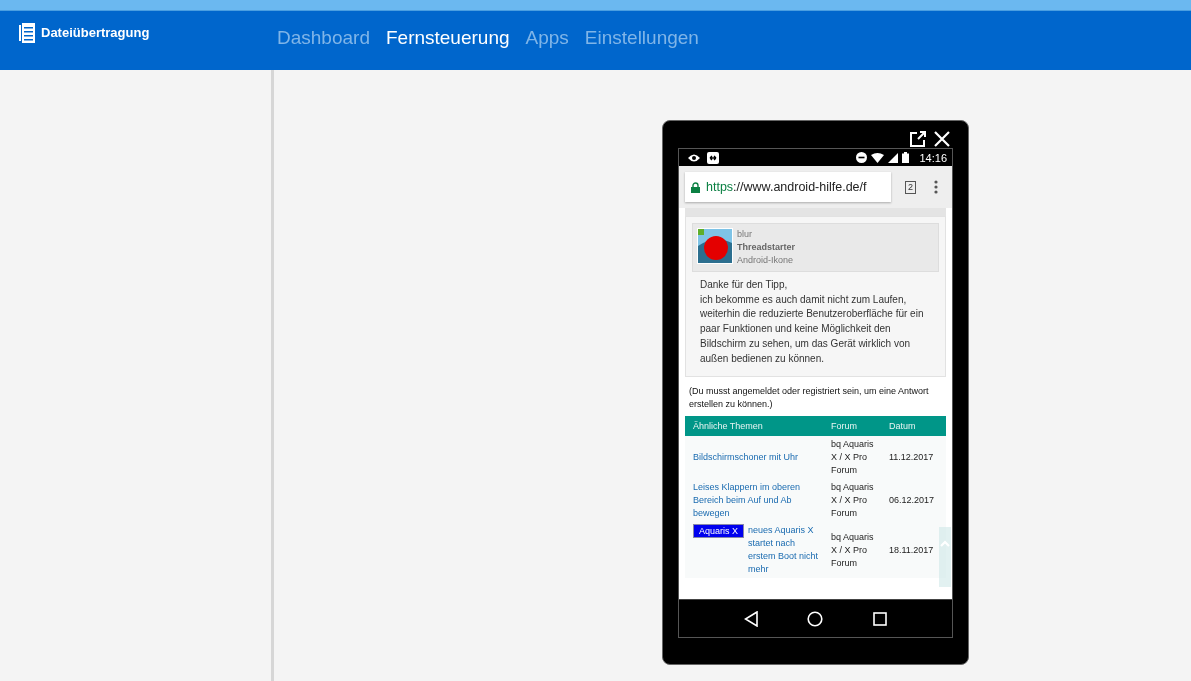 The width and height of the screenshot is (1191, 681). Describe the element at coordinates (715, 246) in the screenshot. I see `avatar-icon` at that location.